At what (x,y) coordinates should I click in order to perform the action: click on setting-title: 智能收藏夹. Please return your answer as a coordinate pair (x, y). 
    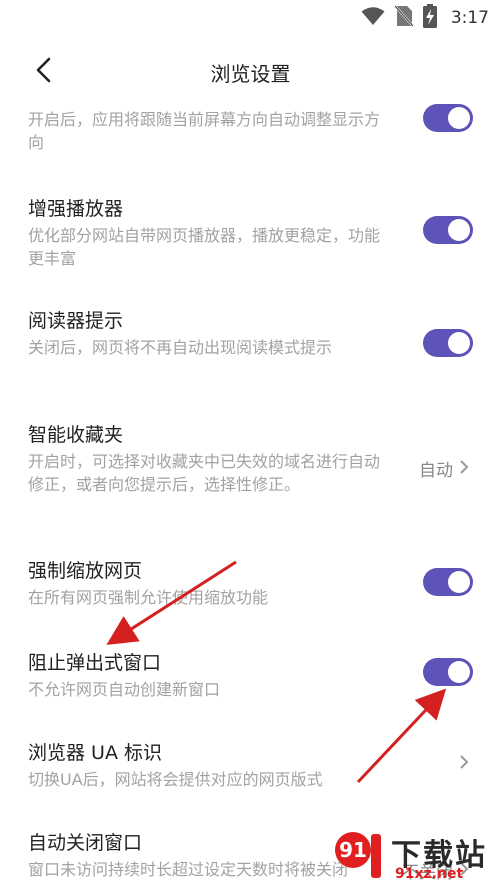
    Looking at the image, I should click on (76, 435).